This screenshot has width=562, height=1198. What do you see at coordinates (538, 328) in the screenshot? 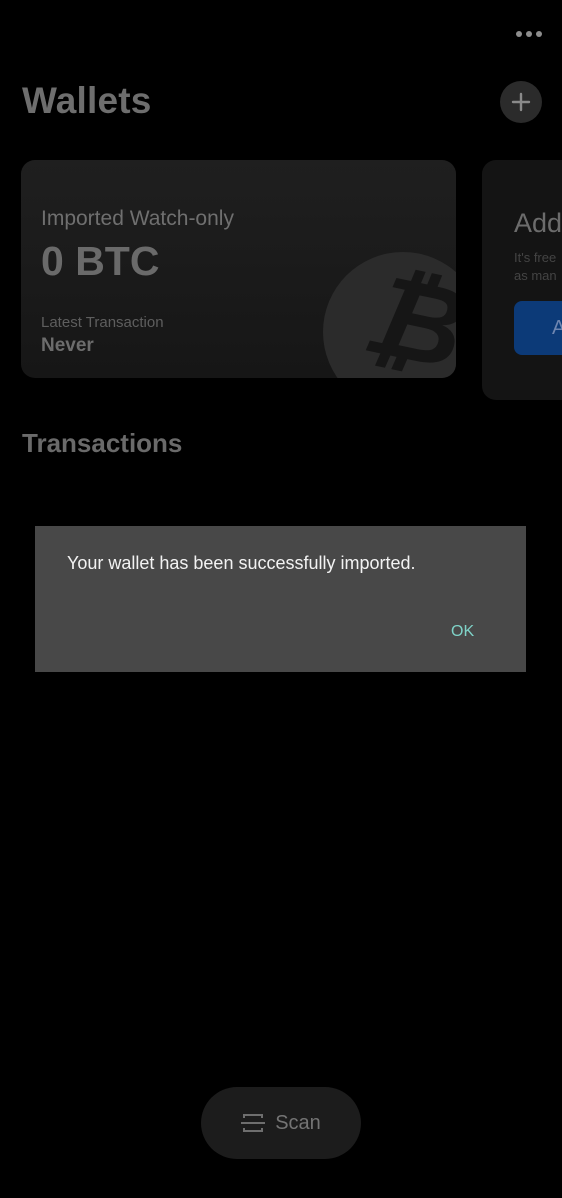
I see `add-wallet-card-button: A` at bounding box center [538, 328].